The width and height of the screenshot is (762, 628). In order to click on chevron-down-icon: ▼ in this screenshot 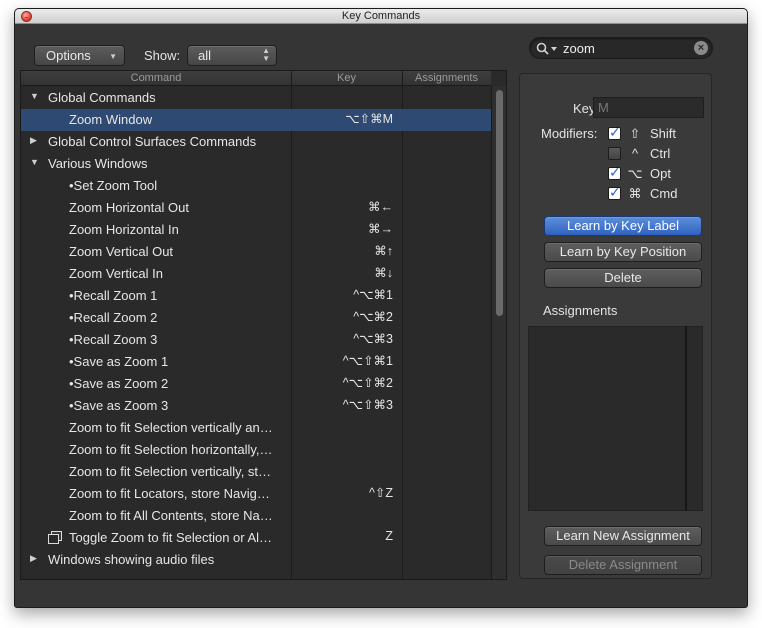, I will do `click(113, 56)`.